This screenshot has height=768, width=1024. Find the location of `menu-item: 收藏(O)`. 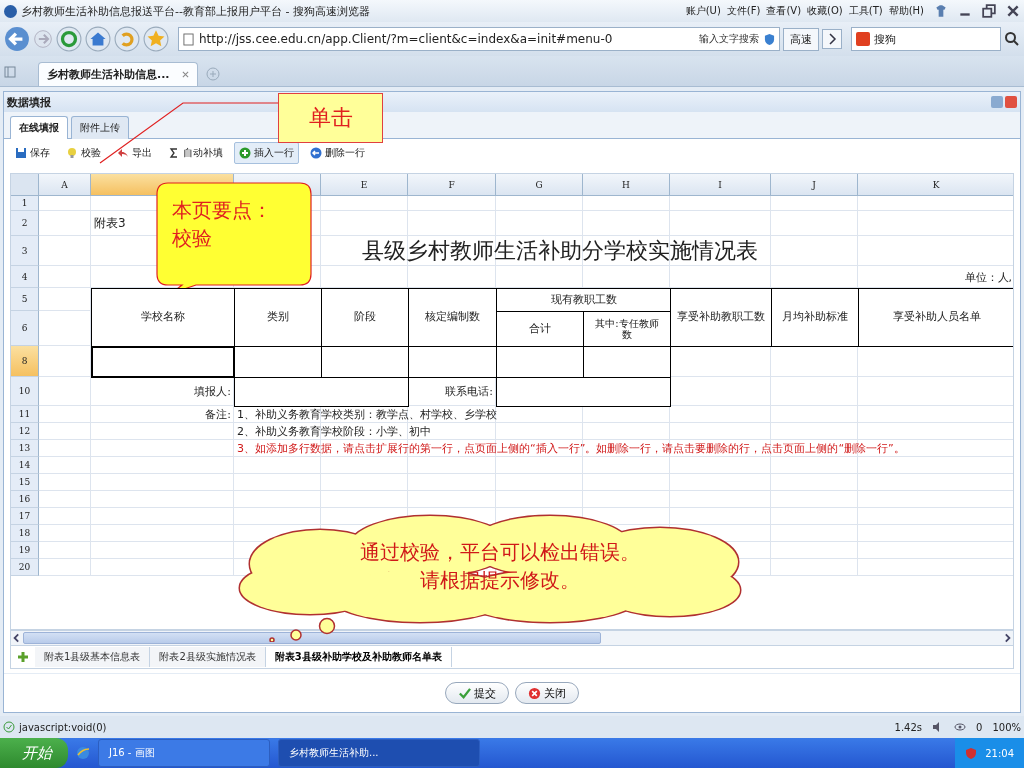

menu-item: 收藏(O) is located at coordinates (825, 11).